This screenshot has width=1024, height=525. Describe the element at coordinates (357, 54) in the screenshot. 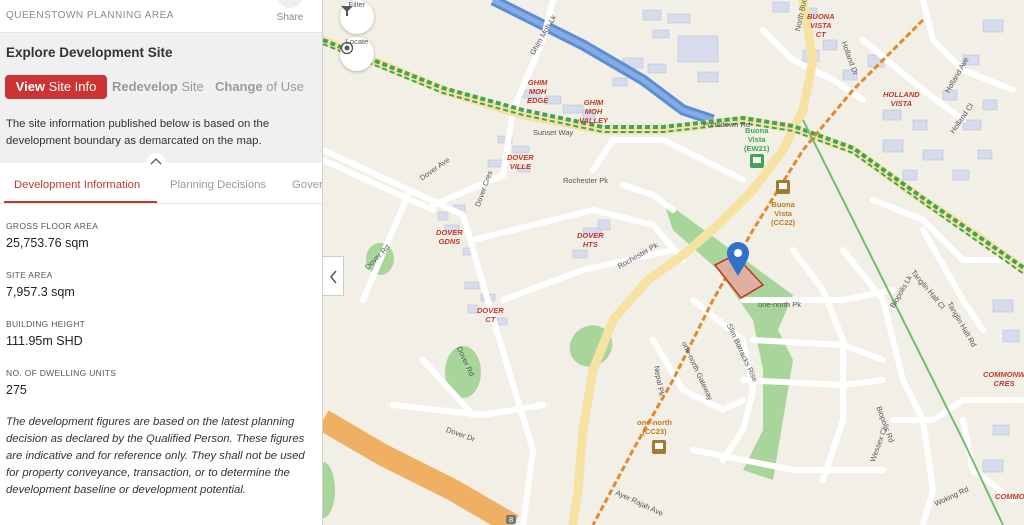

I see `locate-button: Locate` at that location.